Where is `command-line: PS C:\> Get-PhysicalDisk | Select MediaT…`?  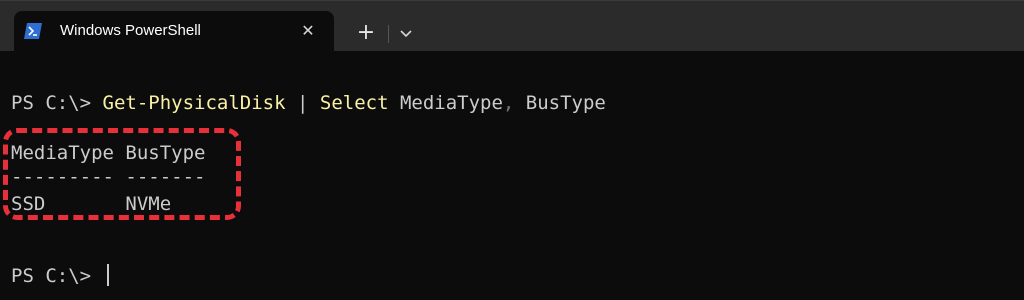 command-line: PS C:\> Get-PhysicalDisk | Select MediaT… is located at coordinates (308, 103).